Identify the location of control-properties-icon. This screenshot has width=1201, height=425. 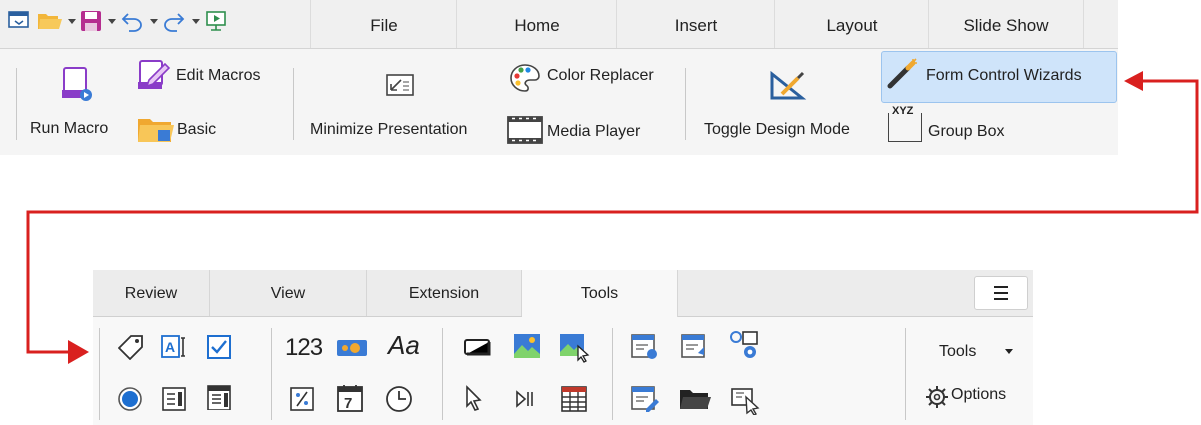
(746, 345).